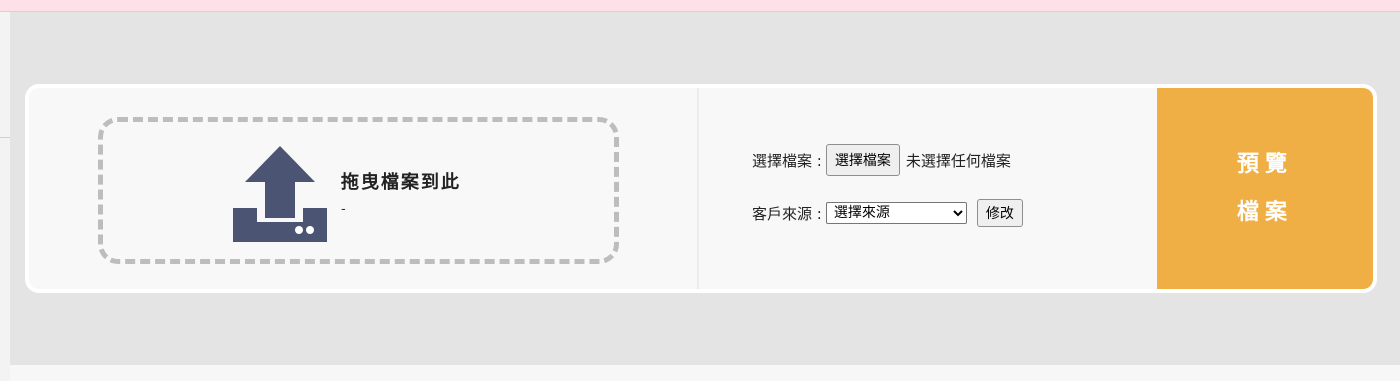 This screenshot has width=1400, height=381. What do you see at coordinates (705, 373) in the screenshot?
I see `bottom-strip` at bounding box center [705, 373].